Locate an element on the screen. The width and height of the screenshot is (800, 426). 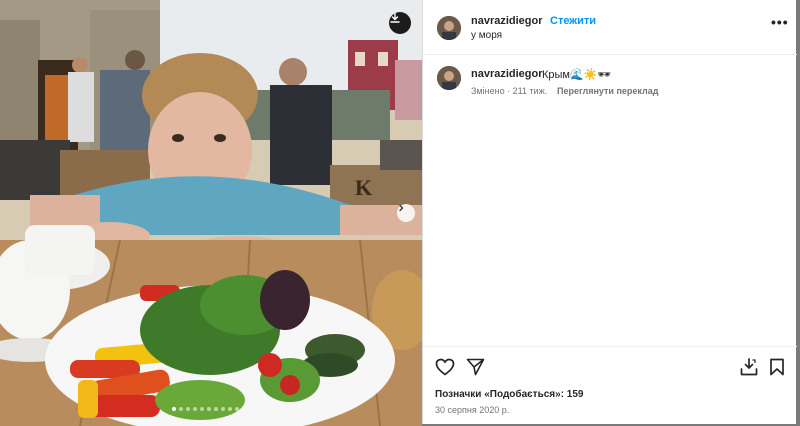
chevron-right-icon is located at coordinates (401, 208).